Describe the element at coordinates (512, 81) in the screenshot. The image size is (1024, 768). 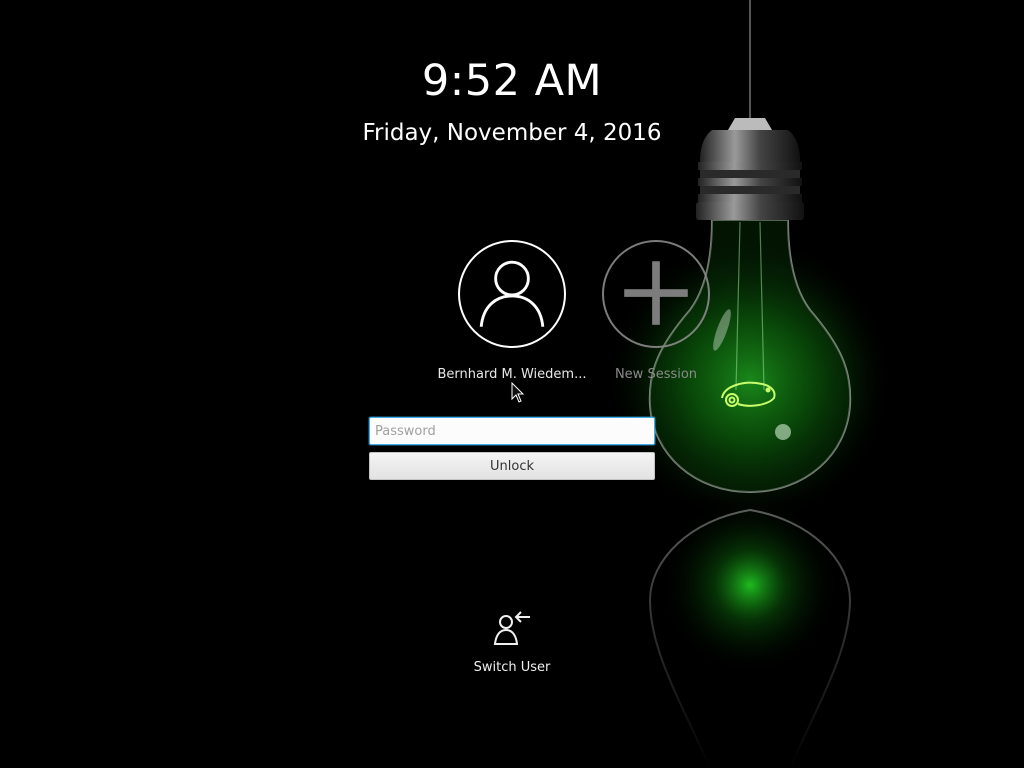
I see `clock-time: 9:52 AM` at that location.